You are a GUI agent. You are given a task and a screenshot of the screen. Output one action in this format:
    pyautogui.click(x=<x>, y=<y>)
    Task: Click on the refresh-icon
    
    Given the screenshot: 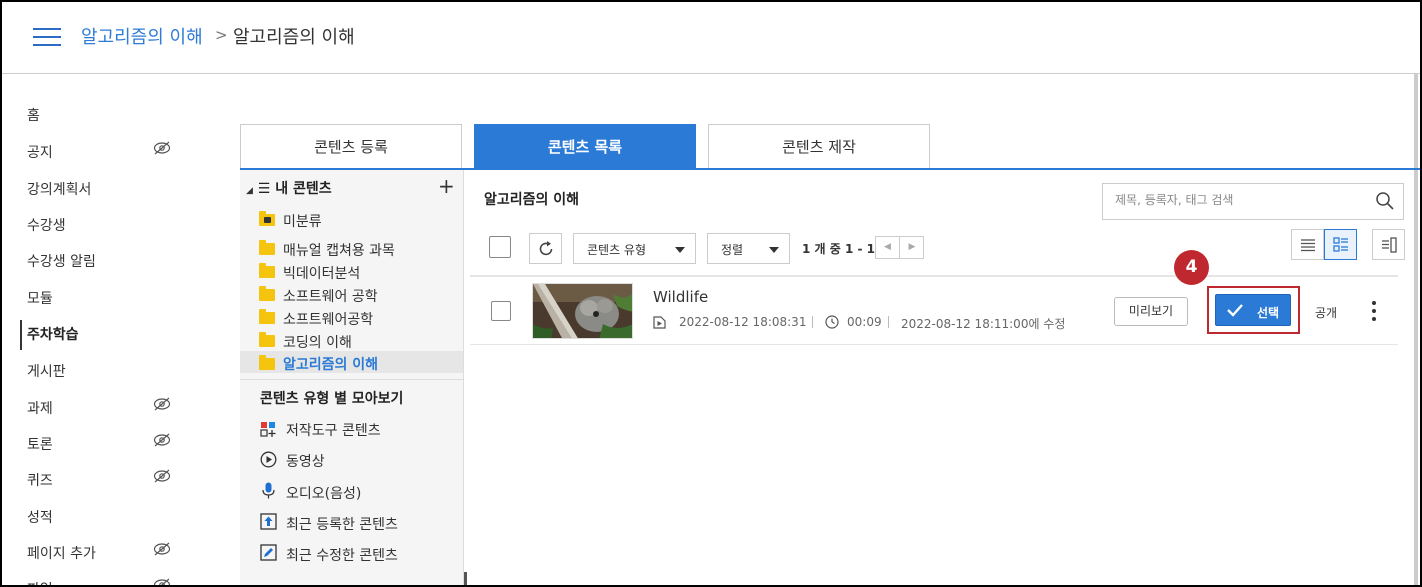 What is the action you would take?
    pyautogui.click(x=546, y=248)
    